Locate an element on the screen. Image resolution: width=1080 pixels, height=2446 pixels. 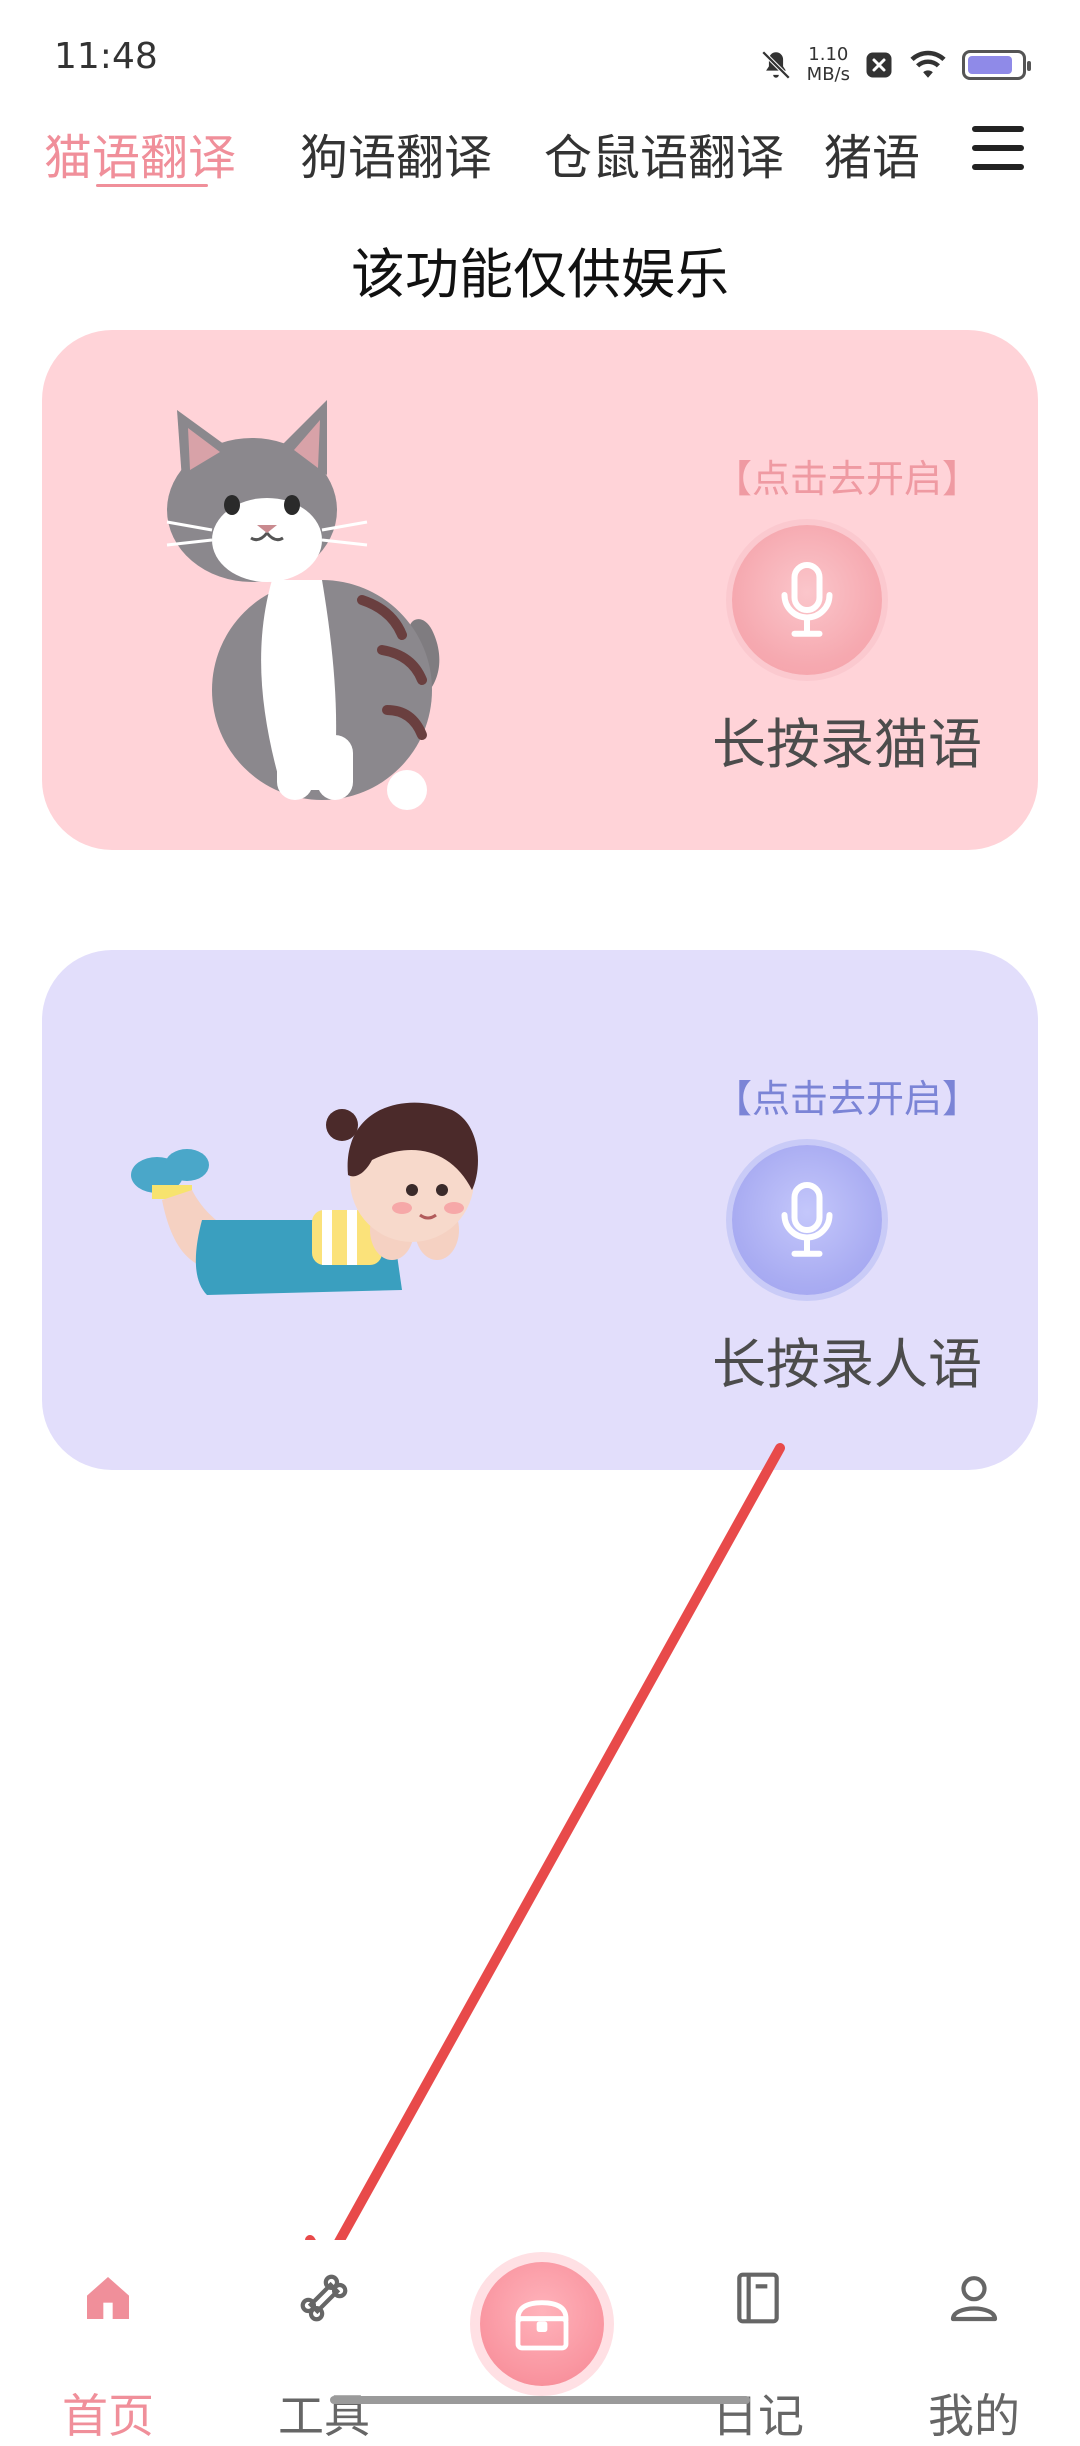
nav-tools-label: 工具 is located at coordinates (324, 2416).